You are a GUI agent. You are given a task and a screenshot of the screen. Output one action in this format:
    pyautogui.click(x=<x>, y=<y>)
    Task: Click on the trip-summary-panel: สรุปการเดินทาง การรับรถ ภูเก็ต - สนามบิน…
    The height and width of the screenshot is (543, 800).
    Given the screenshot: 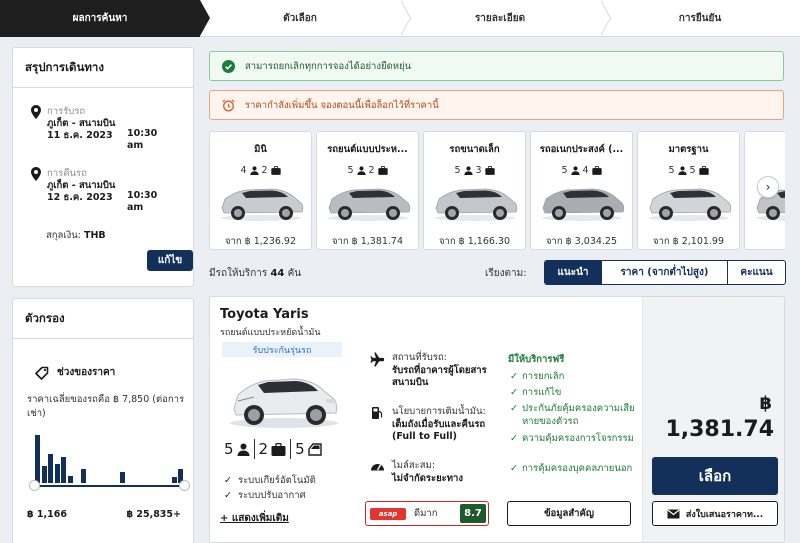 What is the action you would take?
    pyautogui.click(x=103, y=167)
    